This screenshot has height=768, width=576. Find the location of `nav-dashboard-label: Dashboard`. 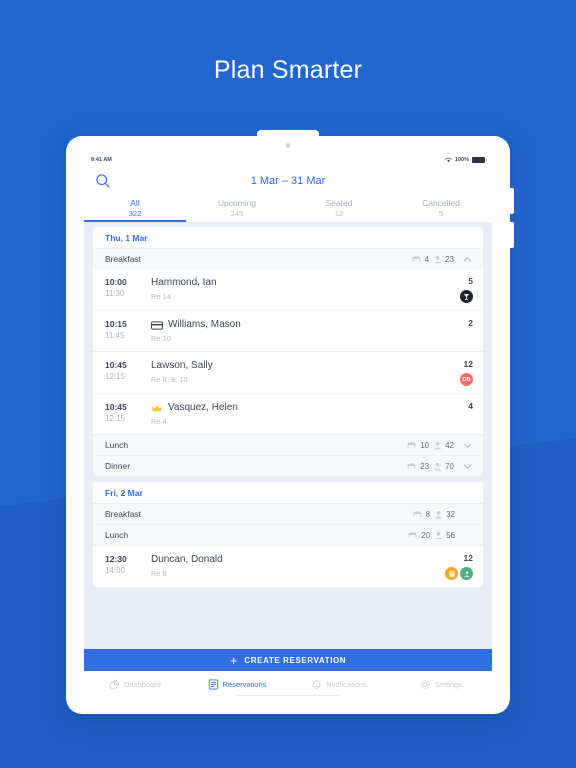

nav-dashboard-label: Dashboard is located at coordinates (142, 684).